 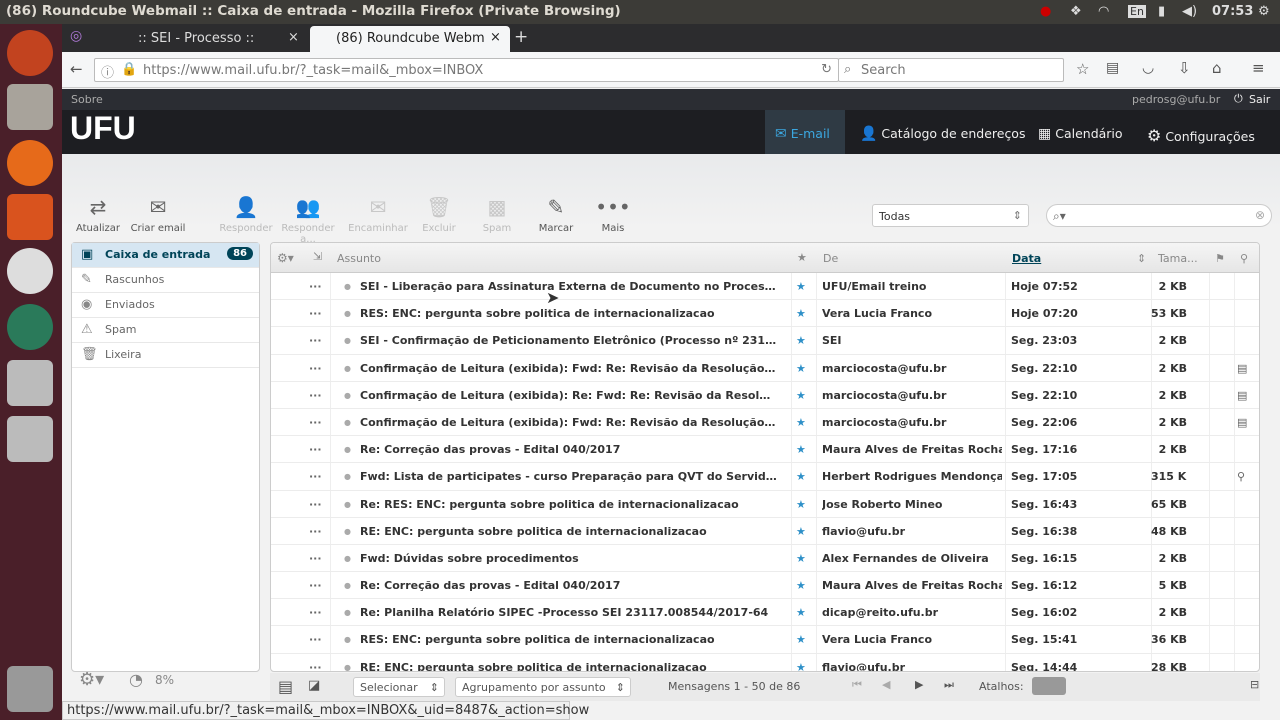 I want to click on col-date: Data, so click(x=1026, y=258).